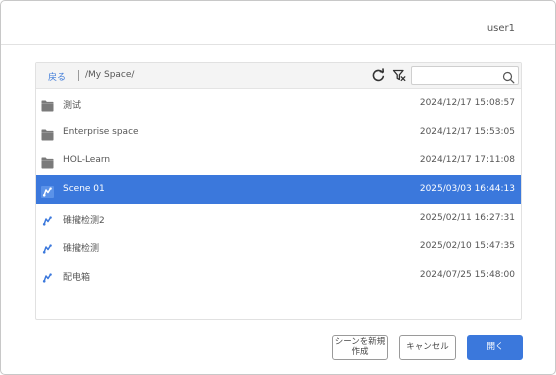  What do you see at coordinates (78, 75) in the screenshot?
I see `path-divider` at bounding box center [78, 75].